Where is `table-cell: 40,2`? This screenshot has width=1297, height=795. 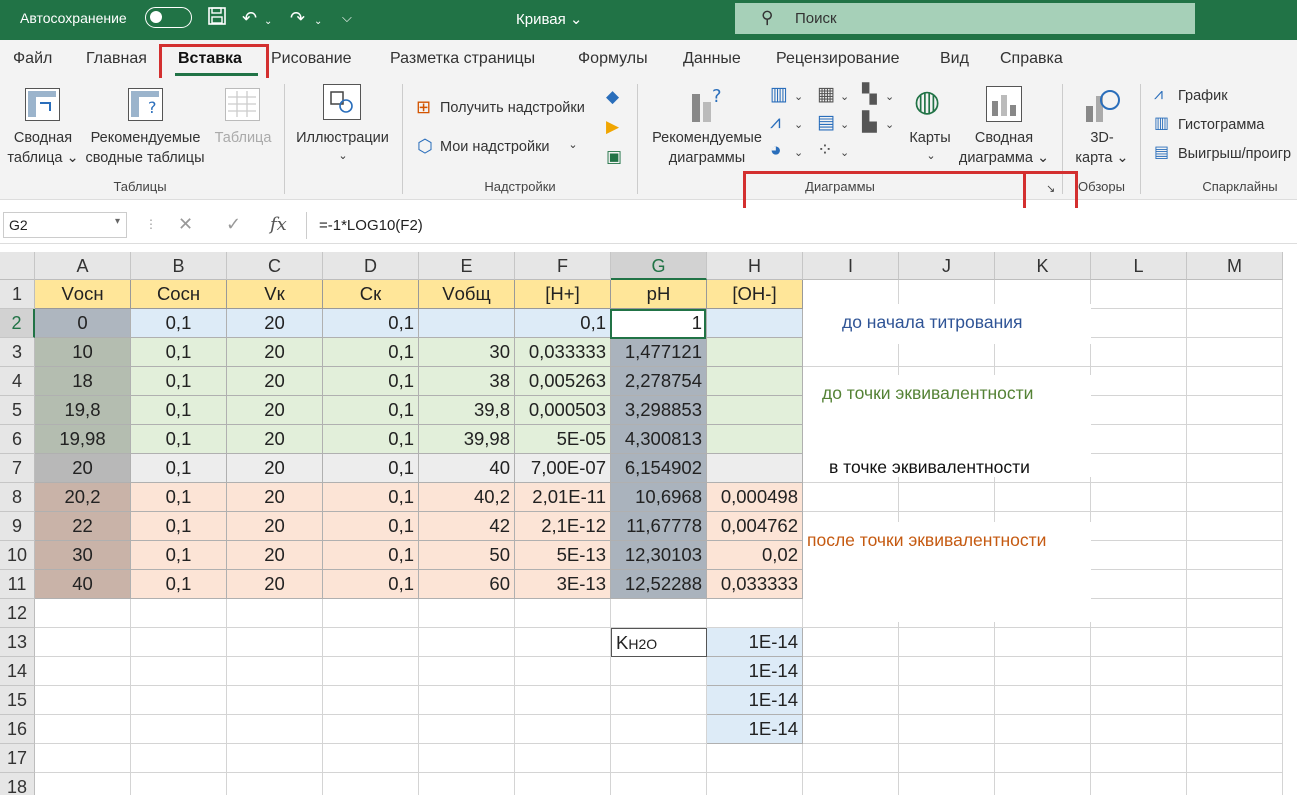
table-cell: 40,2 is located at coordinates (467, 497).